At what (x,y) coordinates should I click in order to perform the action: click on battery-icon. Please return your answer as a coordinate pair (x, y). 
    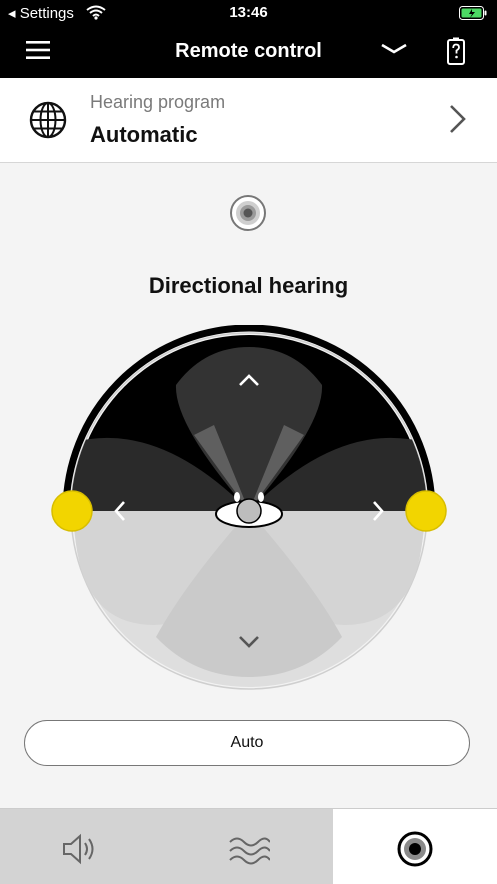
    Looking at the image, I should click on (456, 53).